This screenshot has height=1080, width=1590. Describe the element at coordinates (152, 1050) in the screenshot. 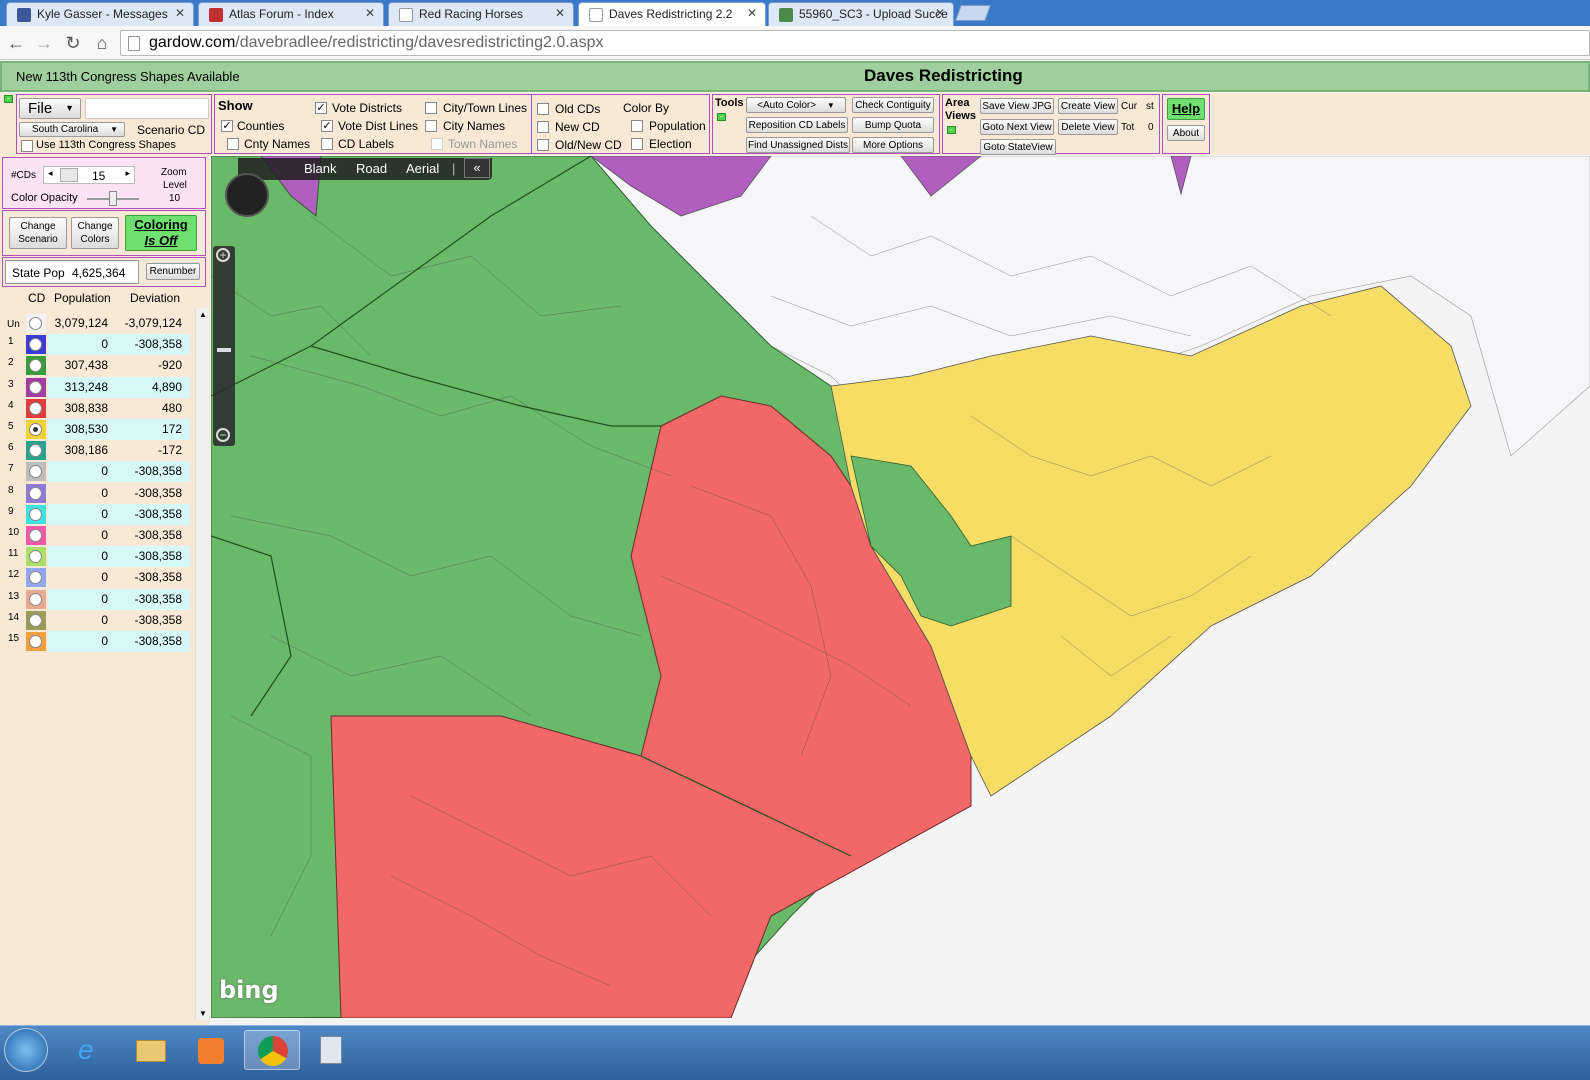

I see `folder-icon` at that location.